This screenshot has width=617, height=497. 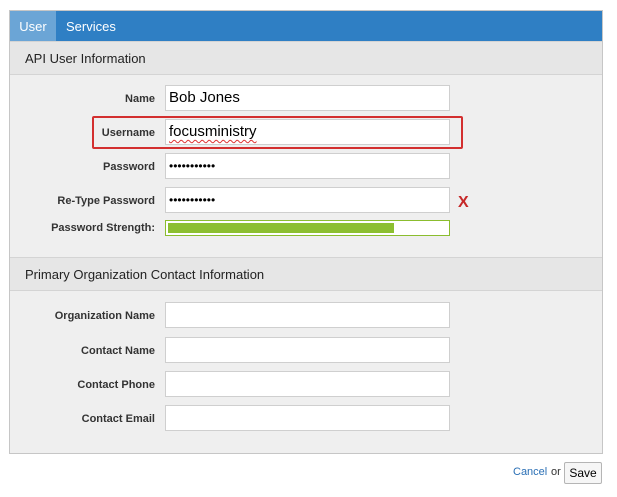 What do you see at coordinates (91, 26) in the screenshot?
I see `tab-services: Services` at bounding box center [91, 26].